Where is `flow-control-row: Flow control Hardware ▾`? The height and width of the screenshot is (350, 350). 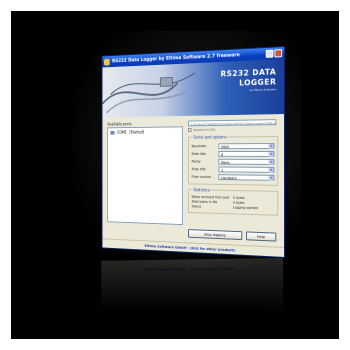 flow-control-row: Flow control Hardware ▾ is located at coordinates (233, 177).